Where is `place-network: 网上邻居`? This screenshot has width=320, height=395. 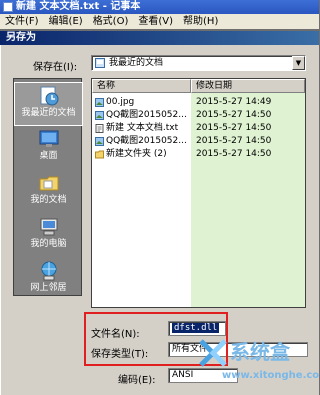
place-network: 网上邻居 is located at coordinates (48, 280).